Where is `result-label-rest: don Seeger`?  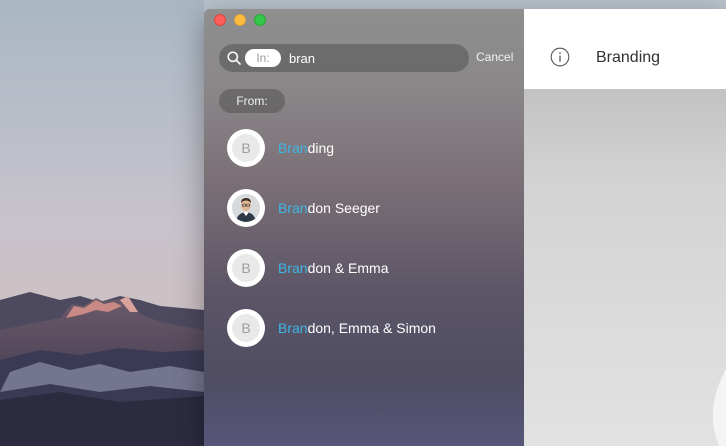
result-label-rest: don Seeger is located at coordinates (343, 208).